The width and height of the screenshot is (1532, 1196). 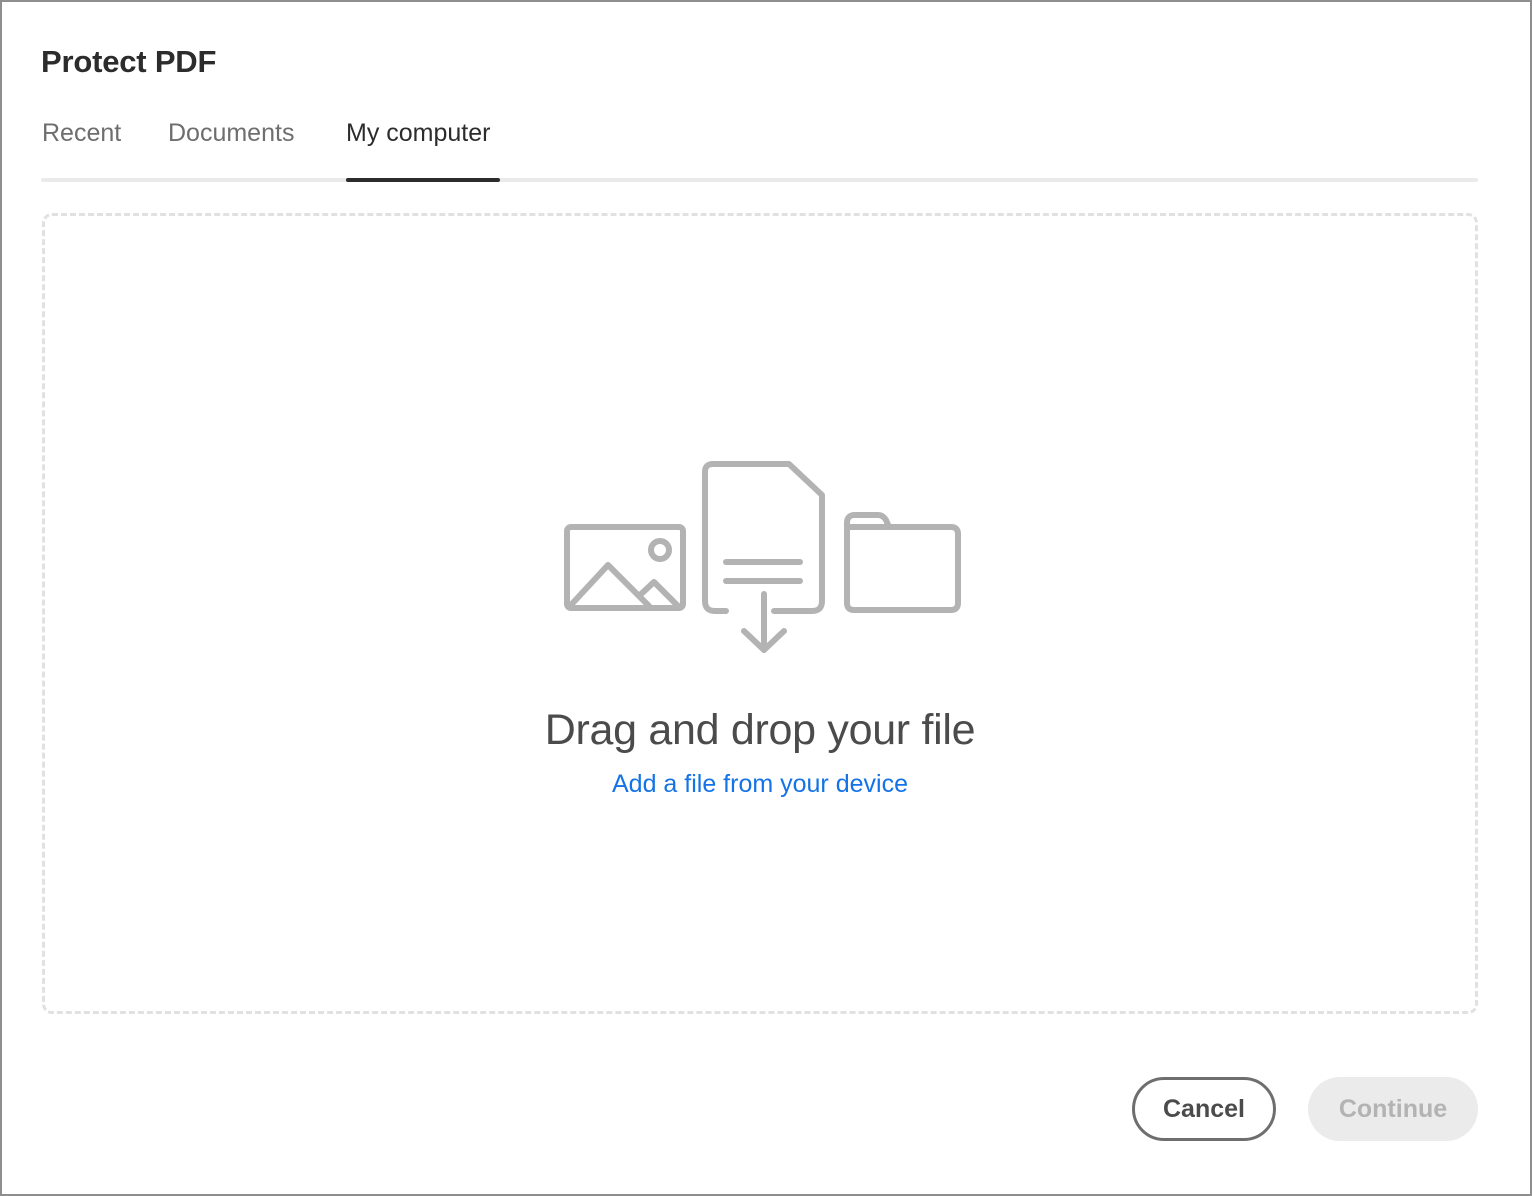 I want to click on tab-my-computer: My computer, so click(x=423, y=146).